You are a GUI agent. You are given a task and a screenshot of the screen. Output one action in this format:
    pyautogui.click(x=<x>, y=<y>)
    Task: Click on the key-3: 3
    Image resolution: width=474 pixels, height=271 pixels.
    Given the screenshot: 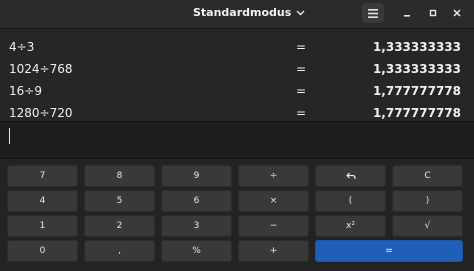 What is the action you would take?
    pyautogui.click(x=196, y=226)
    